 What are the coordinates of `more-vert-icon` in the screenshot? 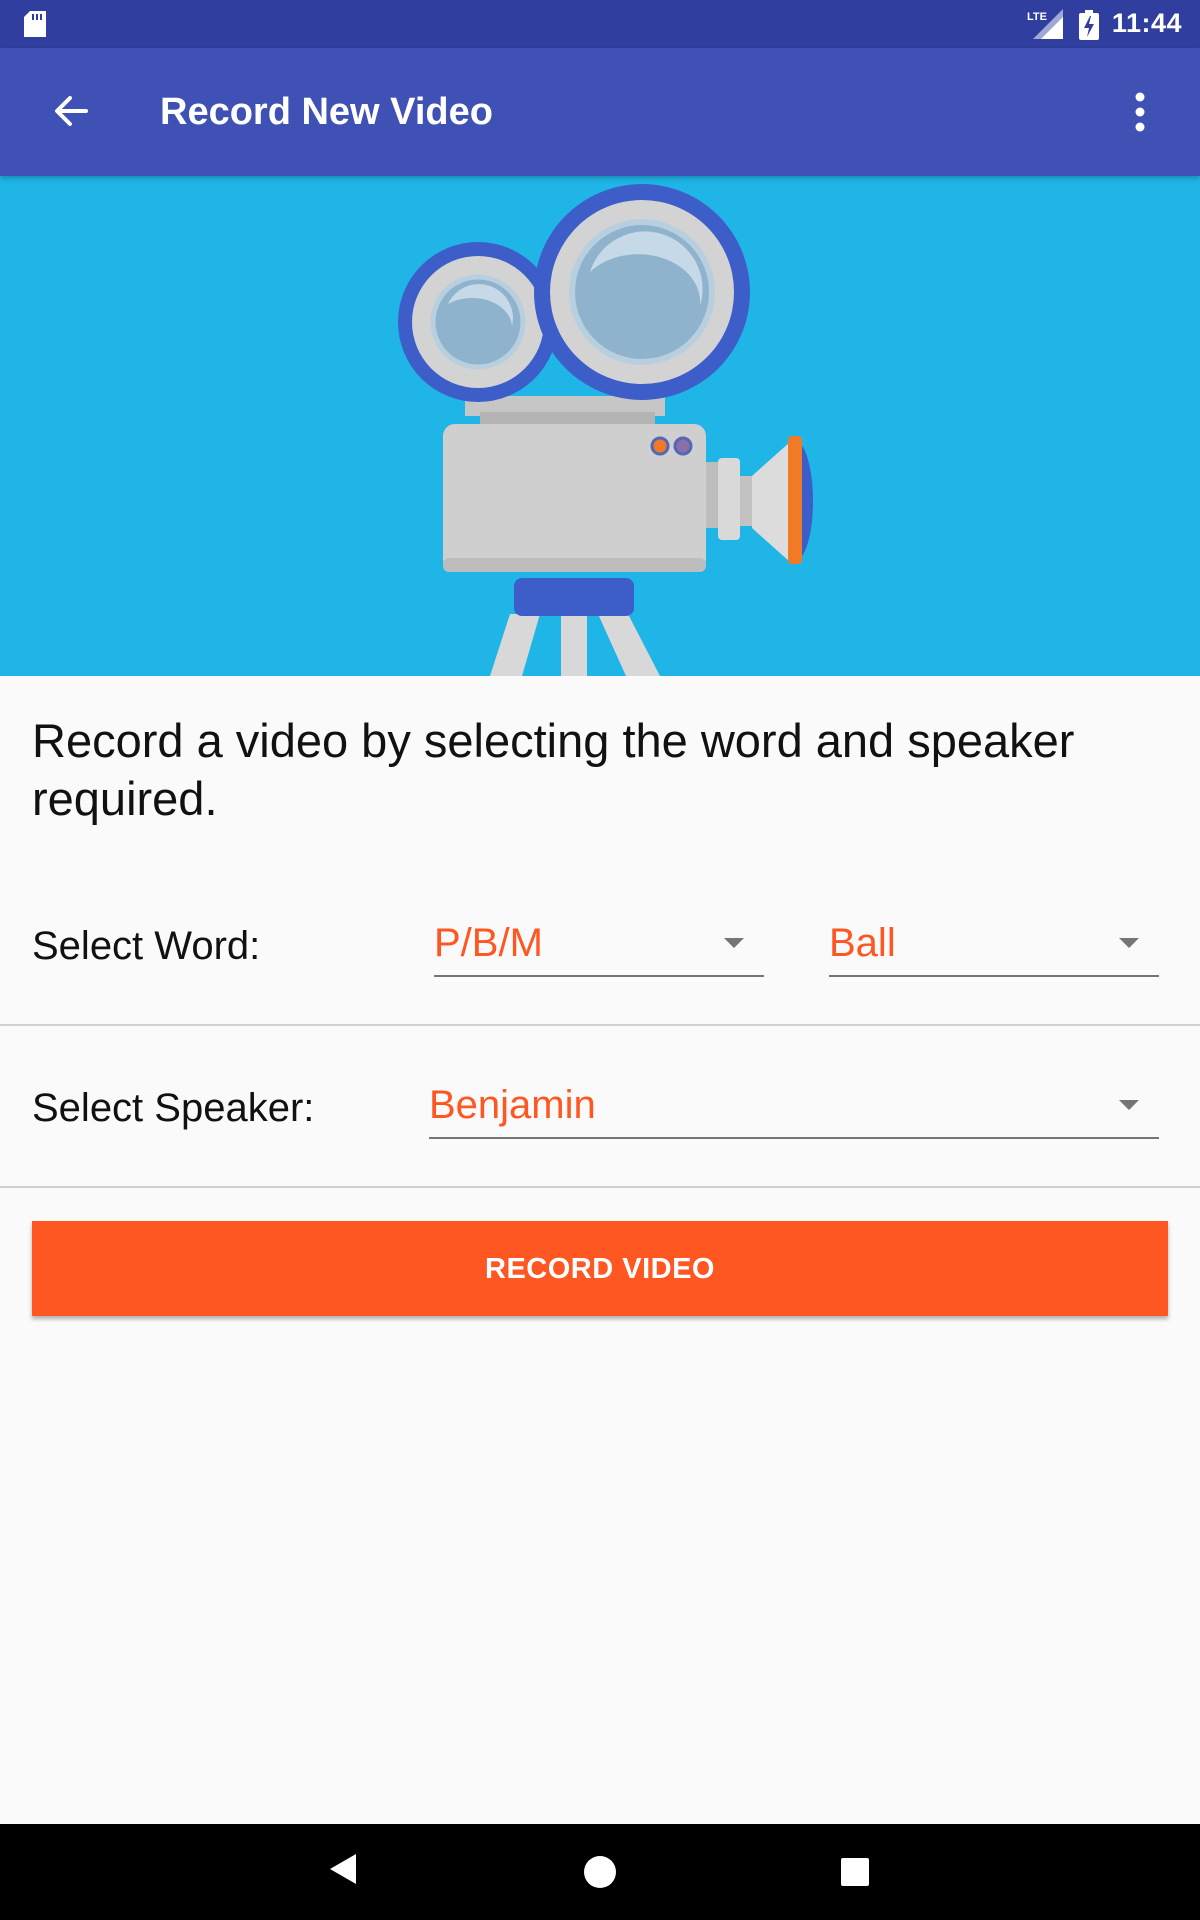 It's located at (1140, 114).